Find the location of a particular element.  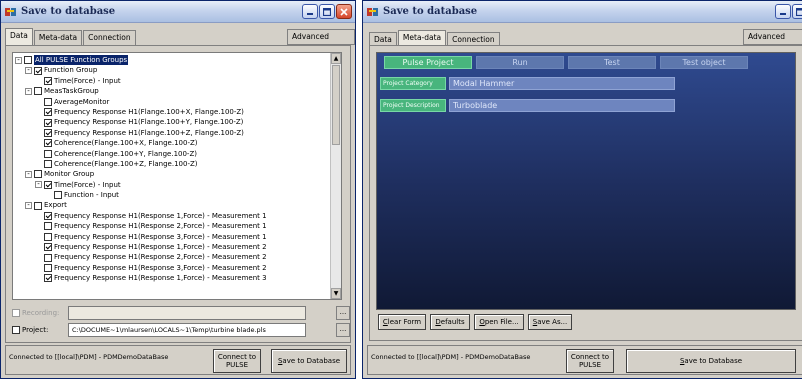

tree-node: - Export is located at coordinates (172, 205).